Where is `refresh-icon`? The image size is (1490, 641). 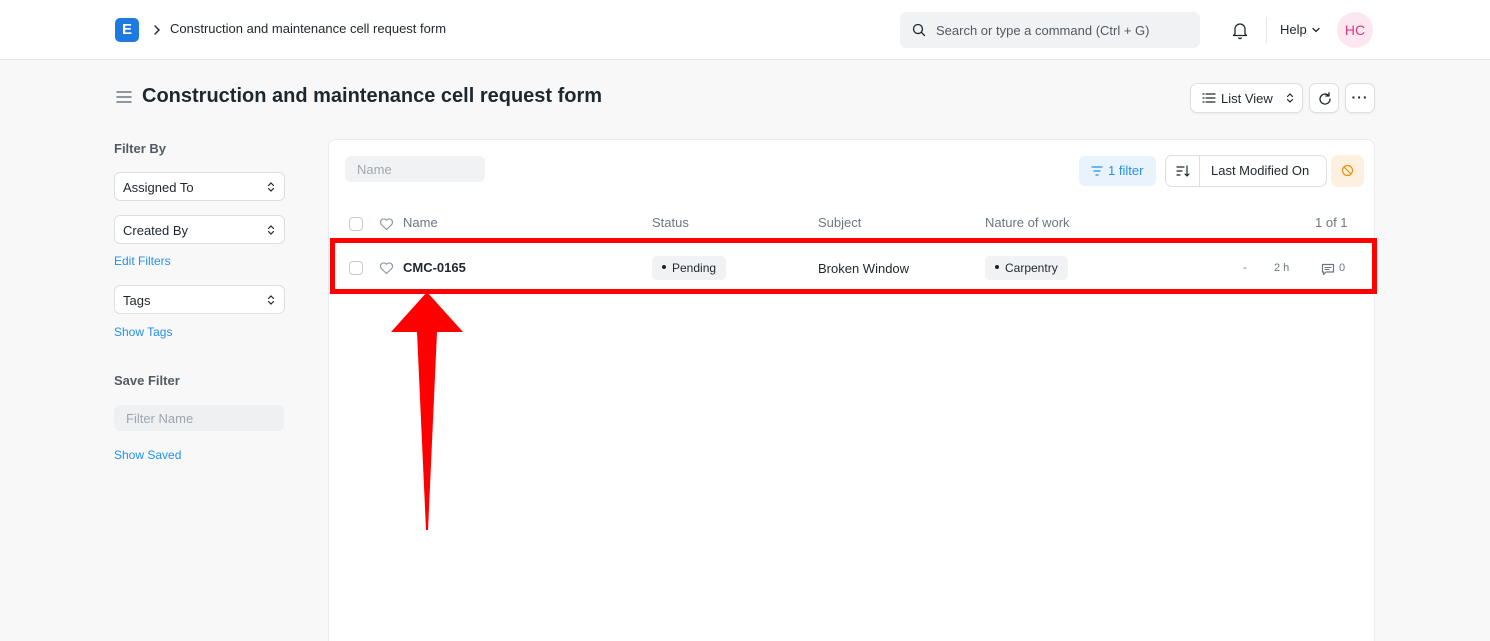
refresh-icon is located at coordinates (1325, 98).